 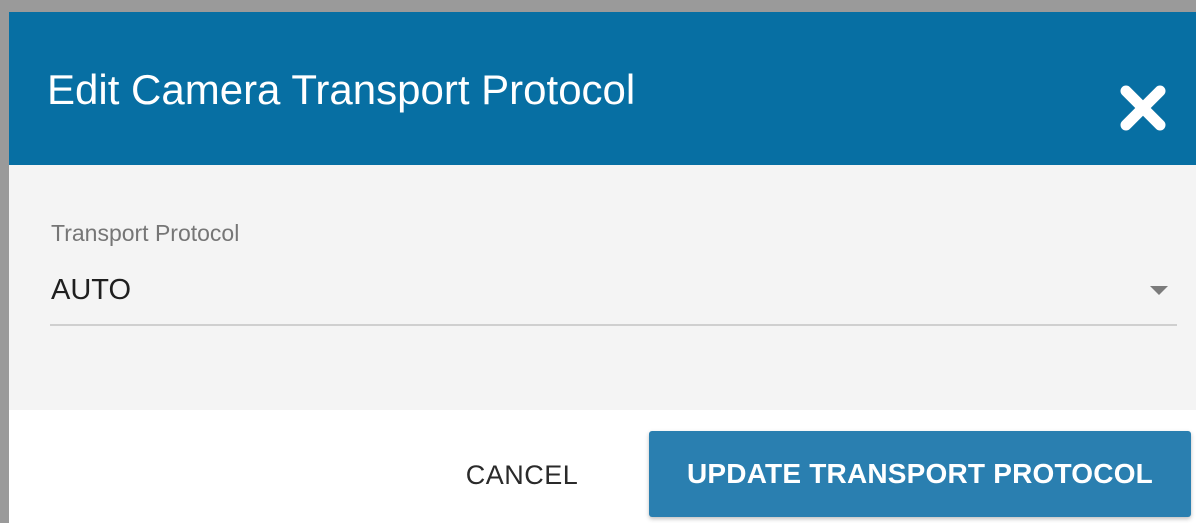 What do you see at coordinates (4, 261) in the screenshot?
I see `backdrop-edge-left` at bounding box center [4, 261].